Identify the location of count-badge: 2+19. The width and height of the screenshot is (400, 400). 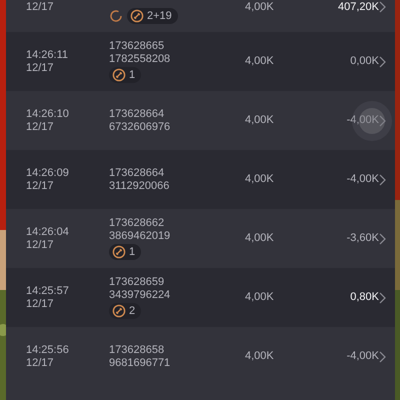
(152, 16).